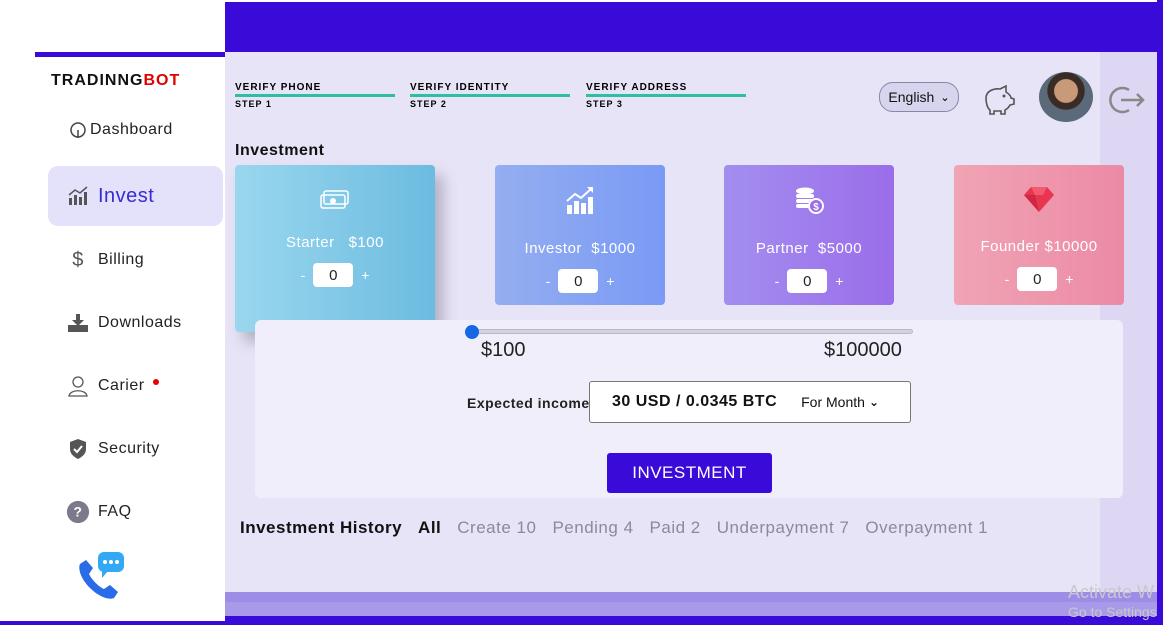  What do you see at coordinates (335, 242) in the screenshot?
I see `plan-label: Starter $100` at bounding box center [335, 242].